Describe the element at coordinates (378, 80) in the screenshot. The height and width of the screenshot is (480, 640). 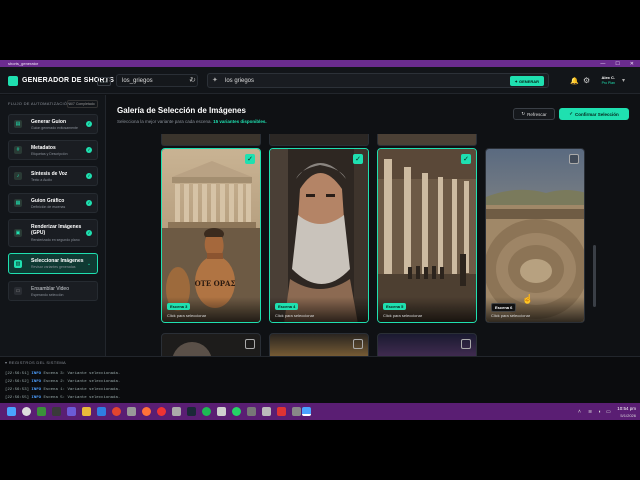
I see `search-bar: ✦ los griegos ✦ GENERAR` at that location.